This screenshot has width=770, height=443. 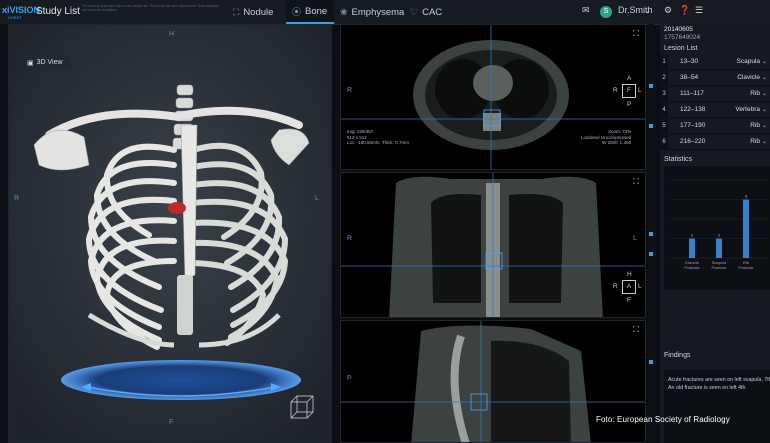 I want to click on lesion-number: 1, so click(x=664, y=62).